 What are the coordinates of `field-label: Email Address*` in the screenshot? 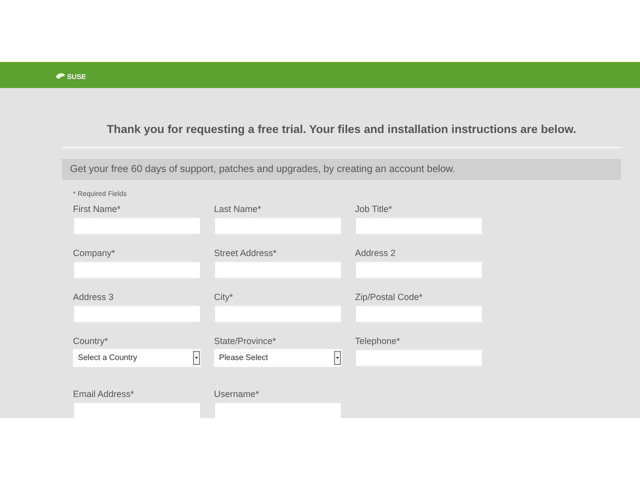 It's located at (104, 394).